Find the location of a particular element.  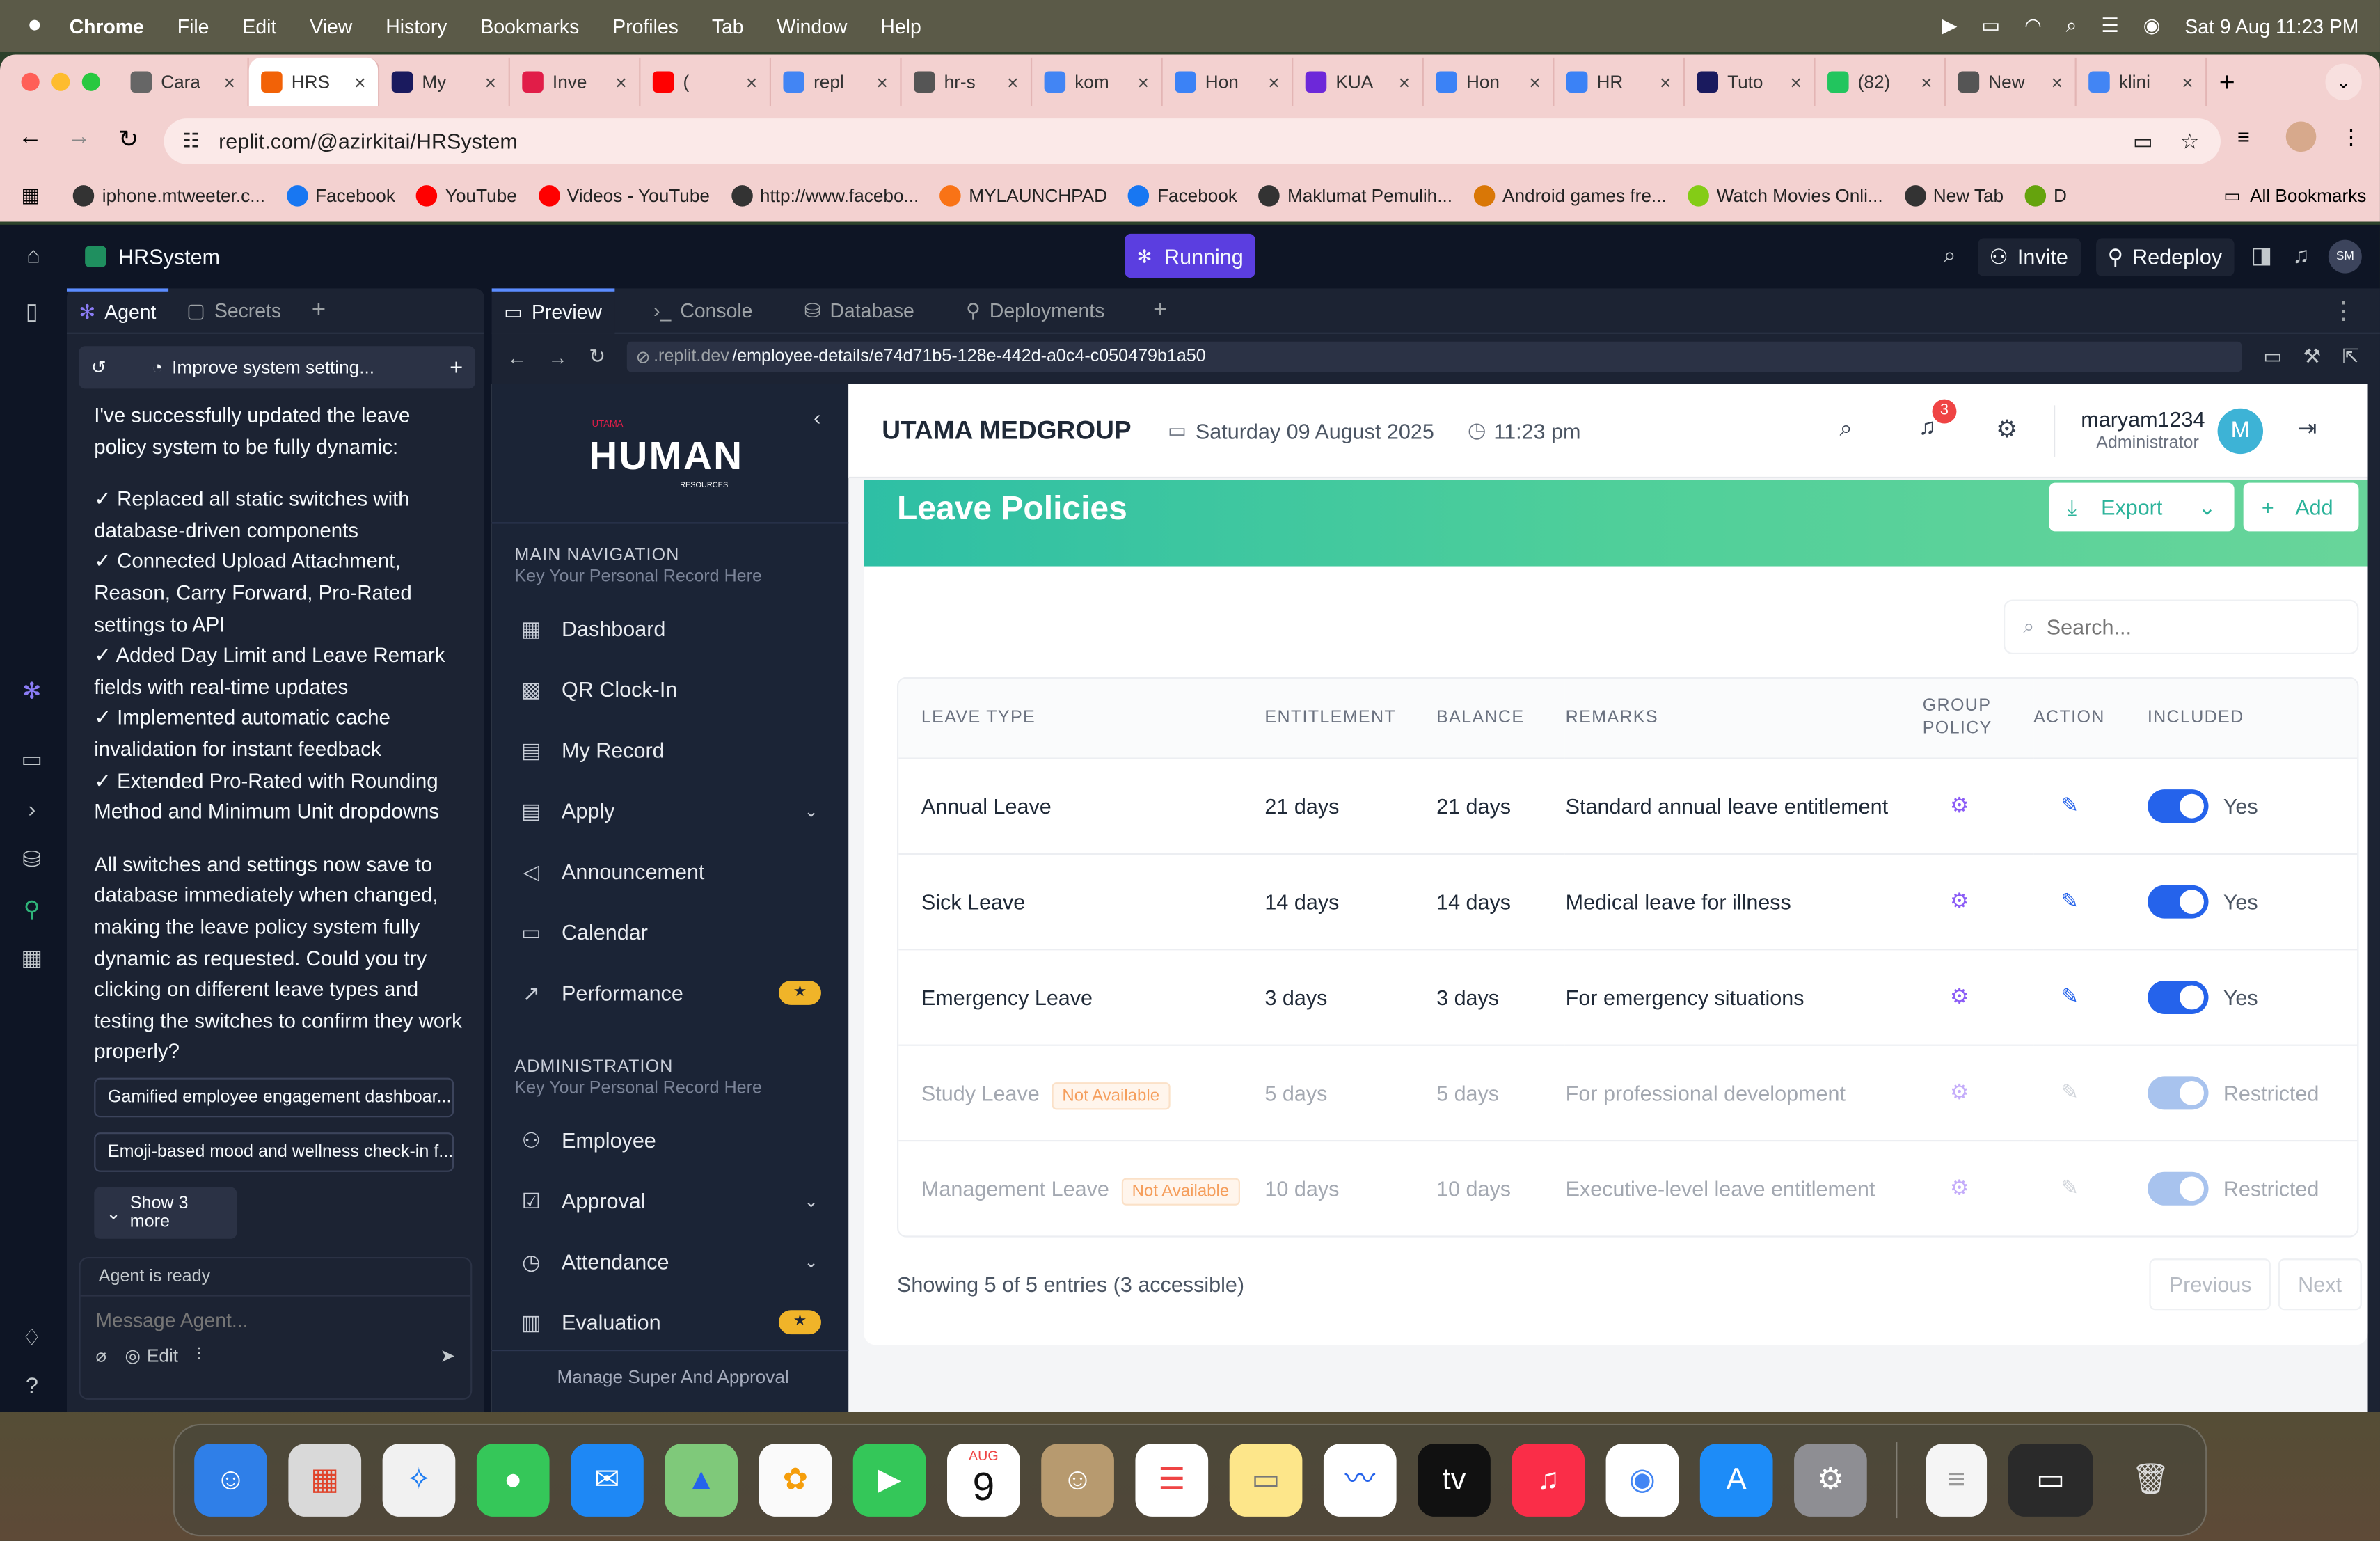

menubar-item: File is located at coordinates (193, 26).